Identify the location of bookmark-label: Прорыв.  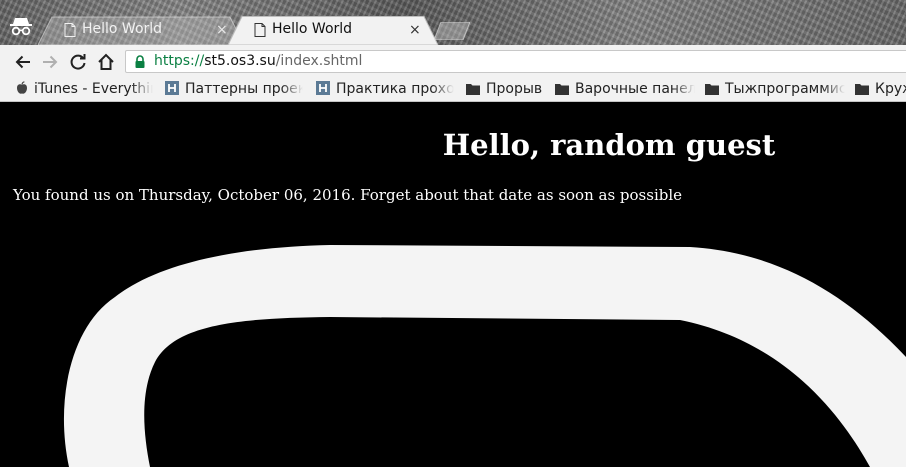
(514, 89).